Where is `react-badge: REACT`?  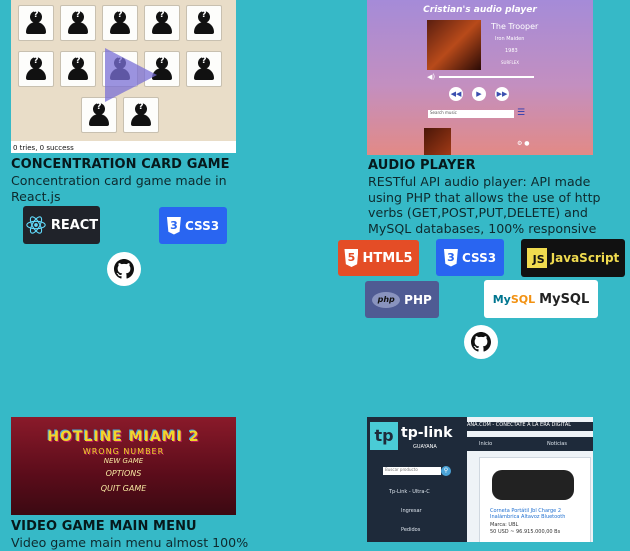
react-badge: REACT is located at coordinates (61, 225).